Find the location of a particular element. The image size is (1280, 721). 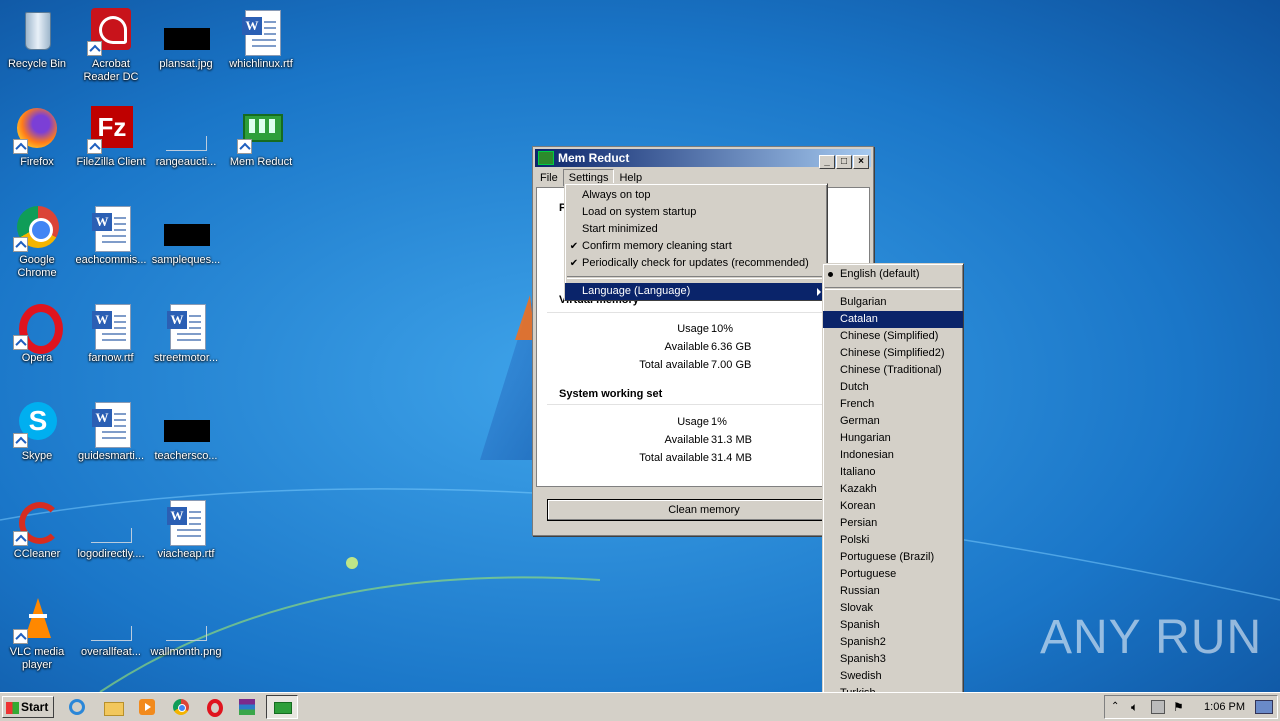

memreduct-shortcut: Mem Reduct is located at coordinates (261, 137).